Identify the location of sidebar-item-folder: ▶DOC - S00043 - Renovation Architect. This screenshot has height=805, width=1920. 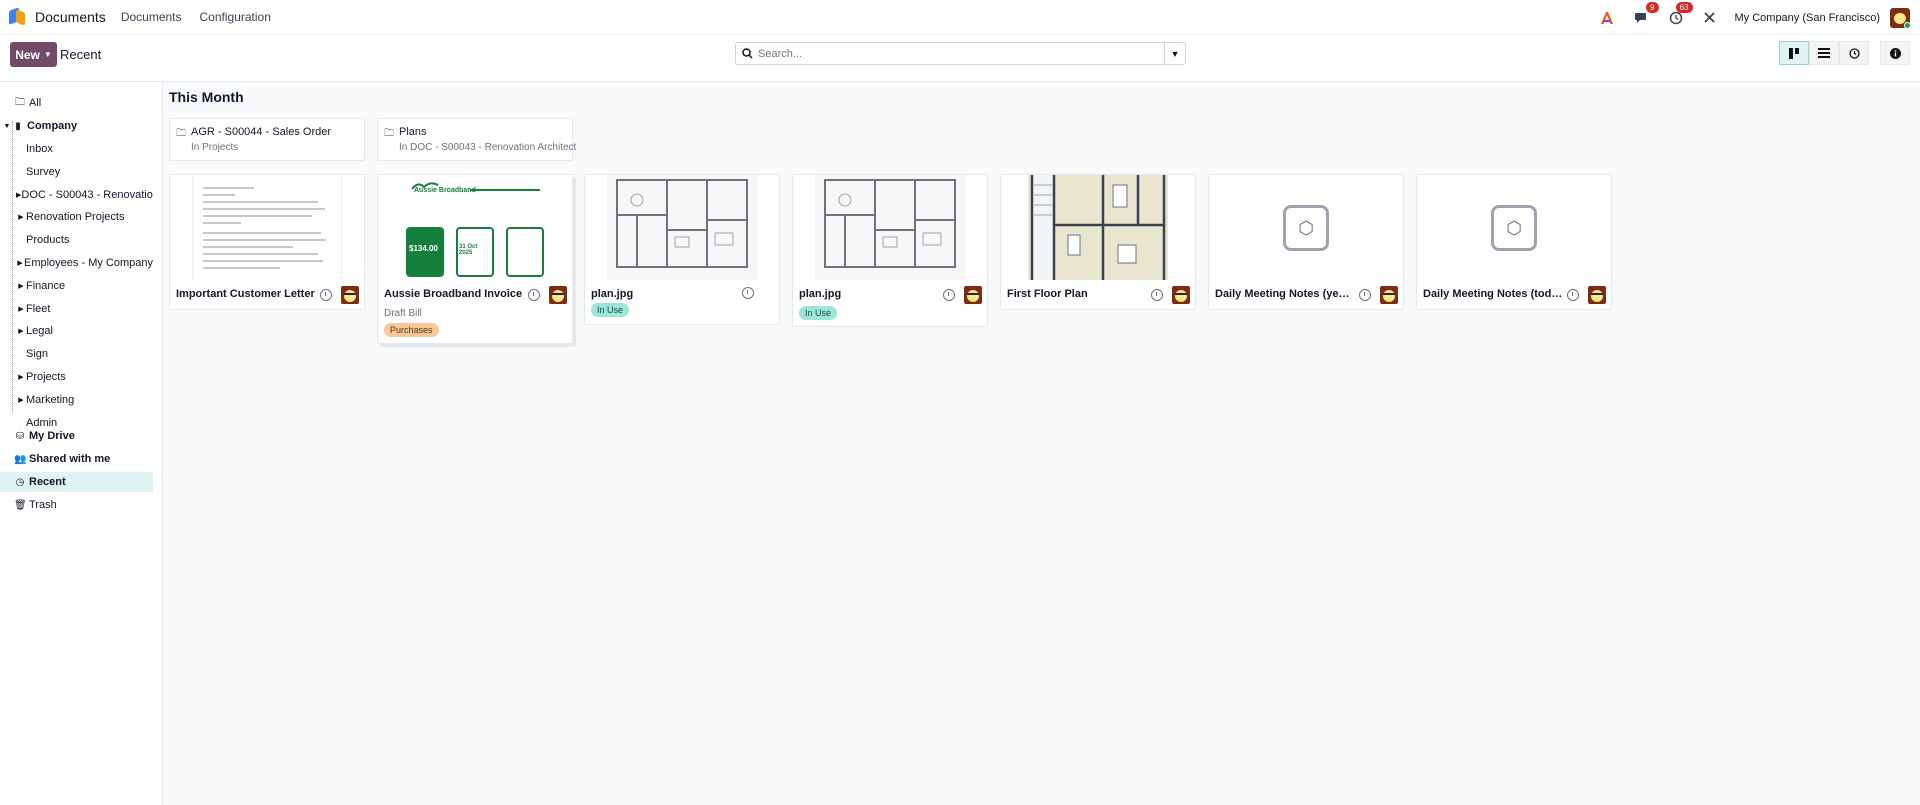
(76, 195).